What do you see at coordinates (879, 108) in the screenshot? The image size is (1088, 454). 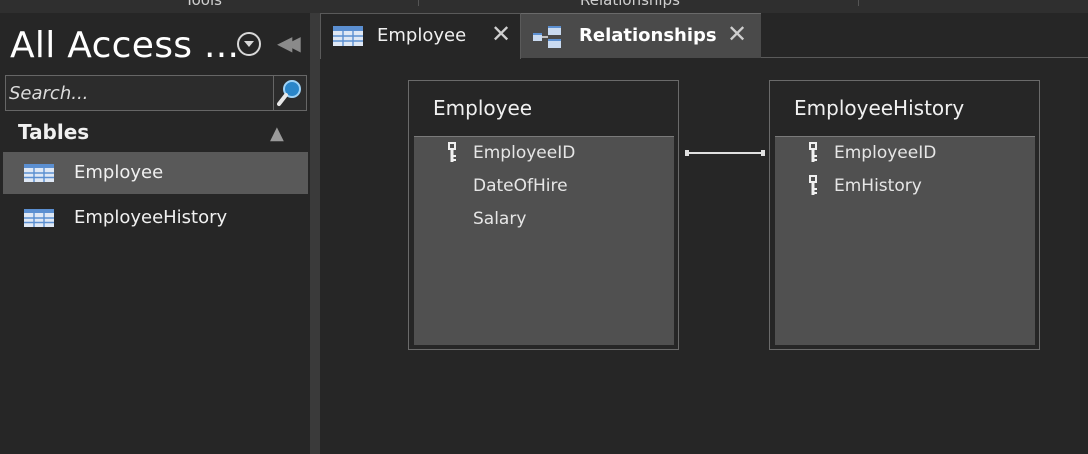 I see `table-box-title: EmployeeHistory` at bounding box center [879, 108].